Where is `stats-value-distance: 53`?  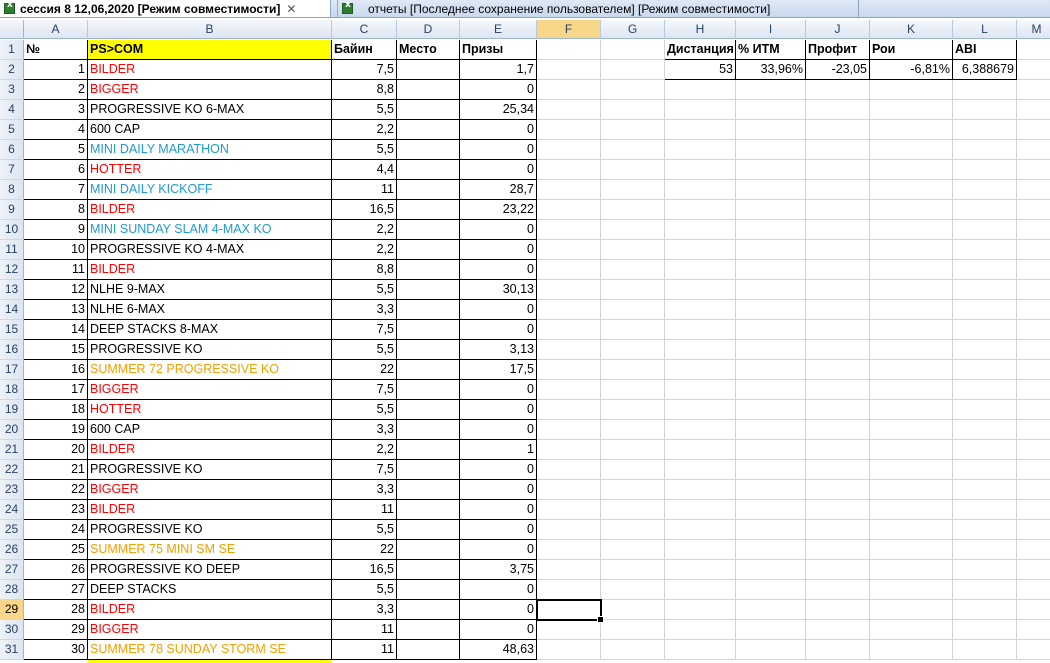 stats-value-distance: 53 is located at coordinates (700, 70).